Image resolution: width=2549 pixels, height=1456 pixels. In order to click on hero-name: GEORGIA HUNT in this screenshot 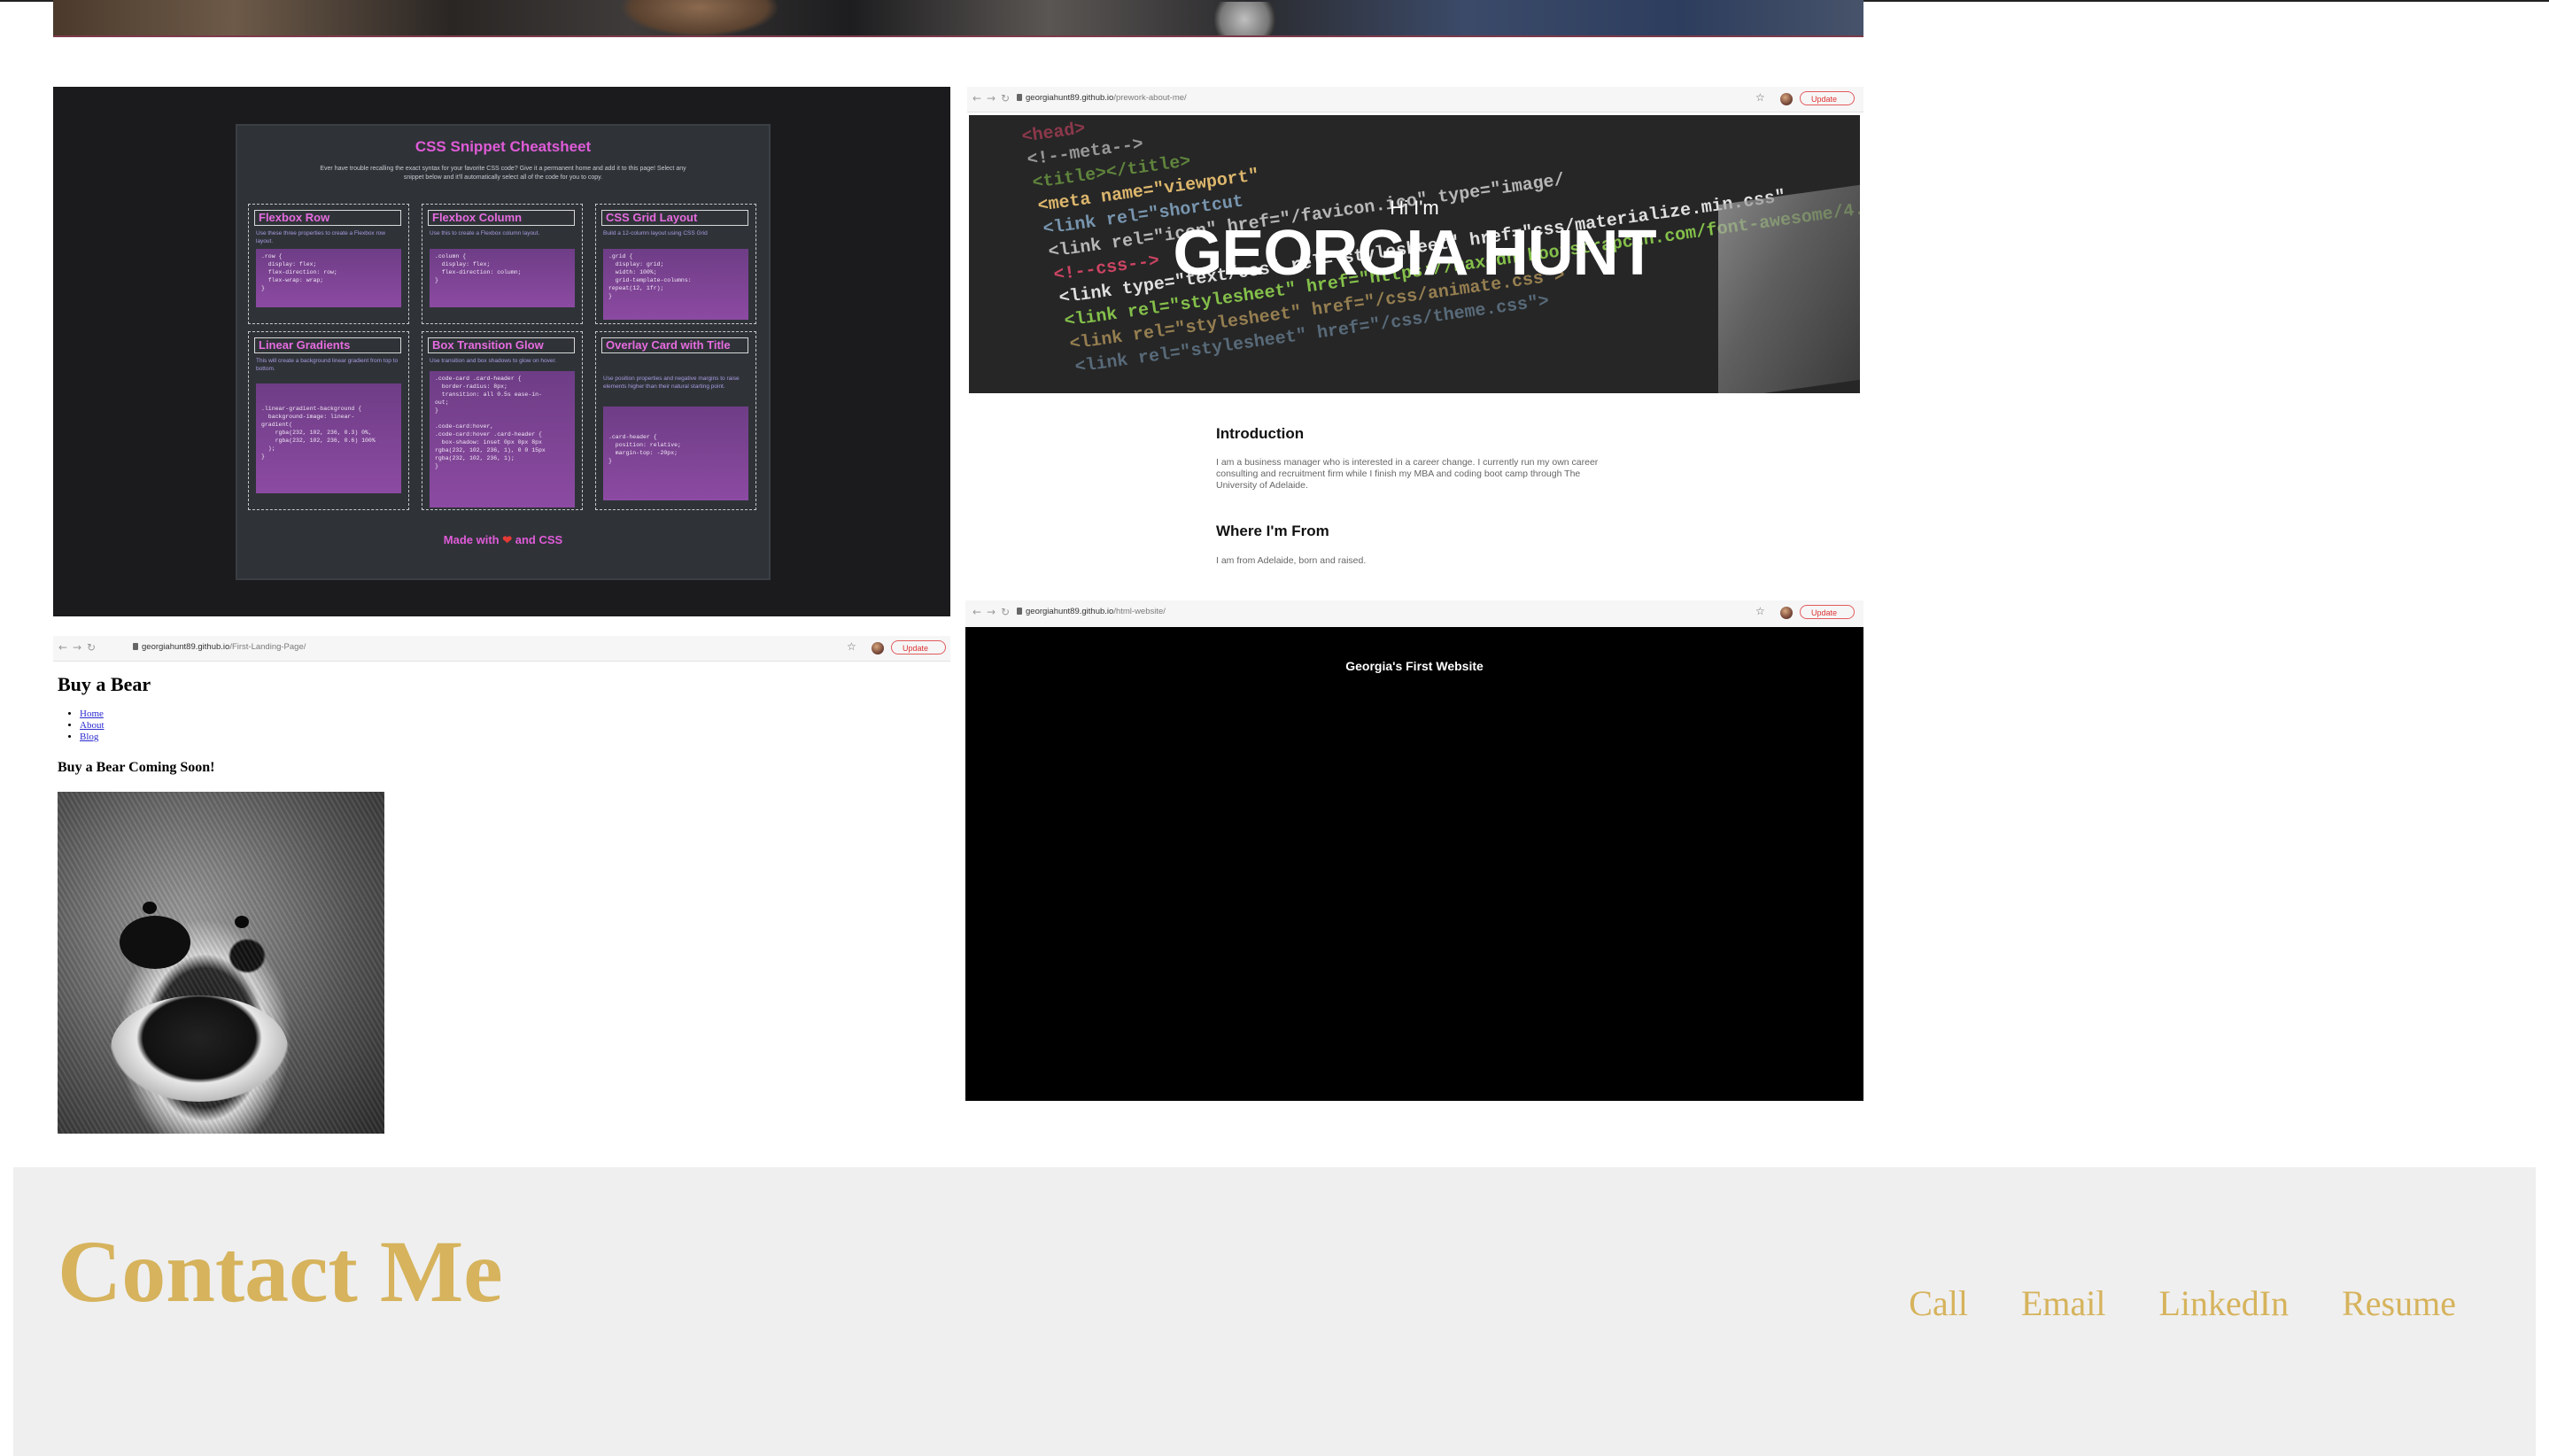, I will do `click(1415, 253)`.